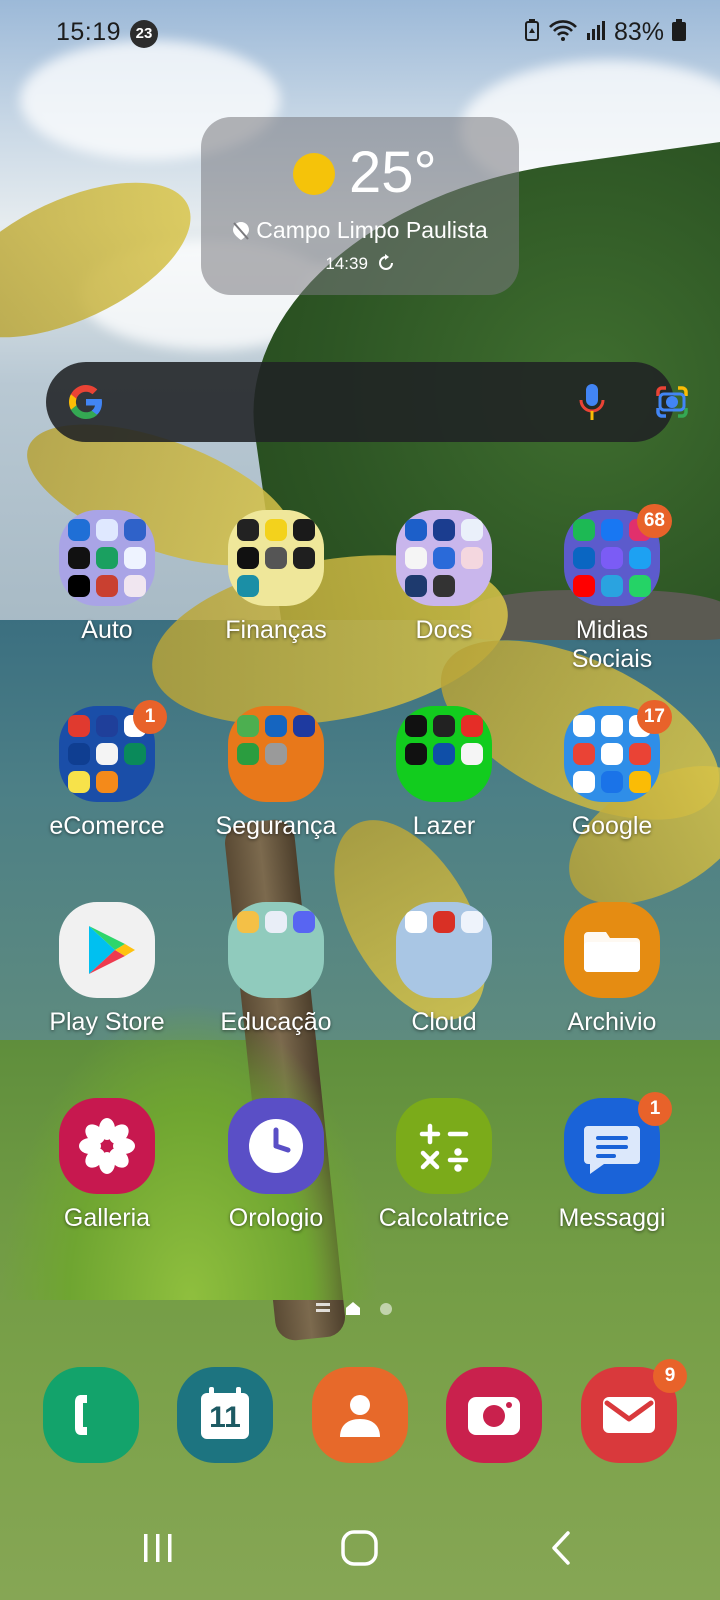 Image resolution: width=720 pixels, height=1600 pixels. I want to click on folder-educacao-label: Educação, so click(276, 1022).